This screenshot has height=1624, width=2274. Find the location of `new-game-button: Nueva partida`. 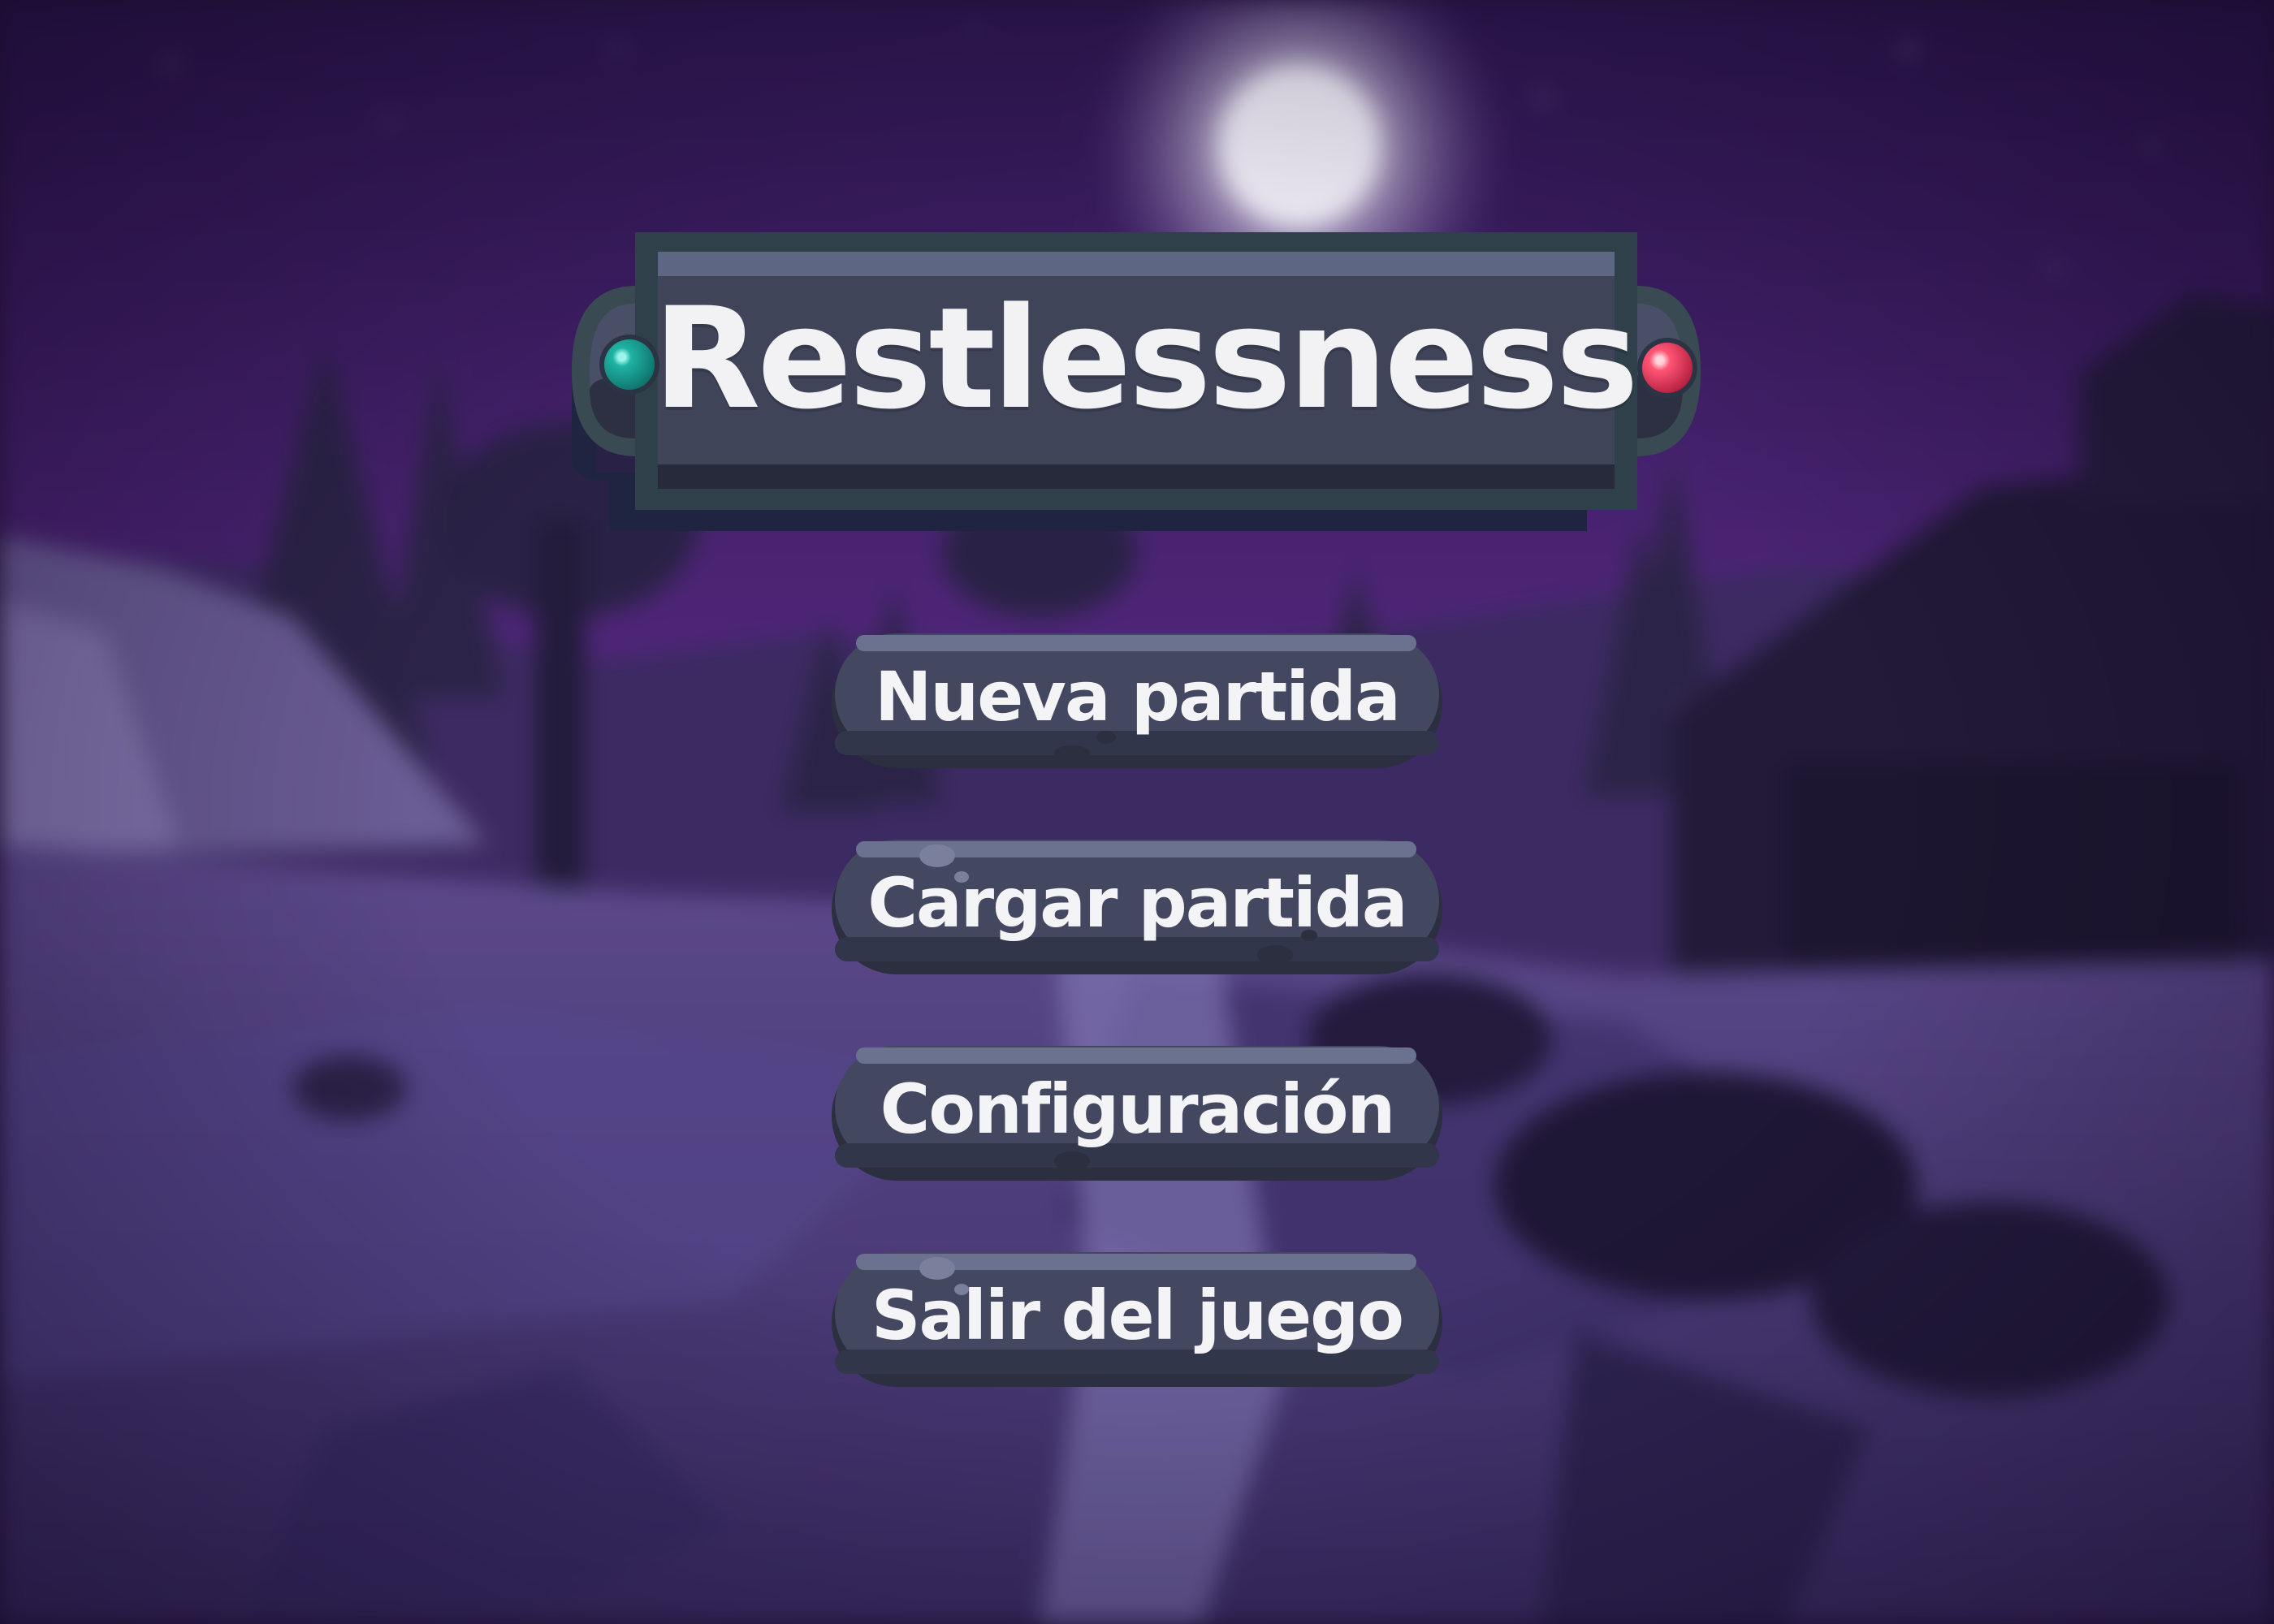

new-game-button: Nueva partida is located at coordinates (1137, 702).